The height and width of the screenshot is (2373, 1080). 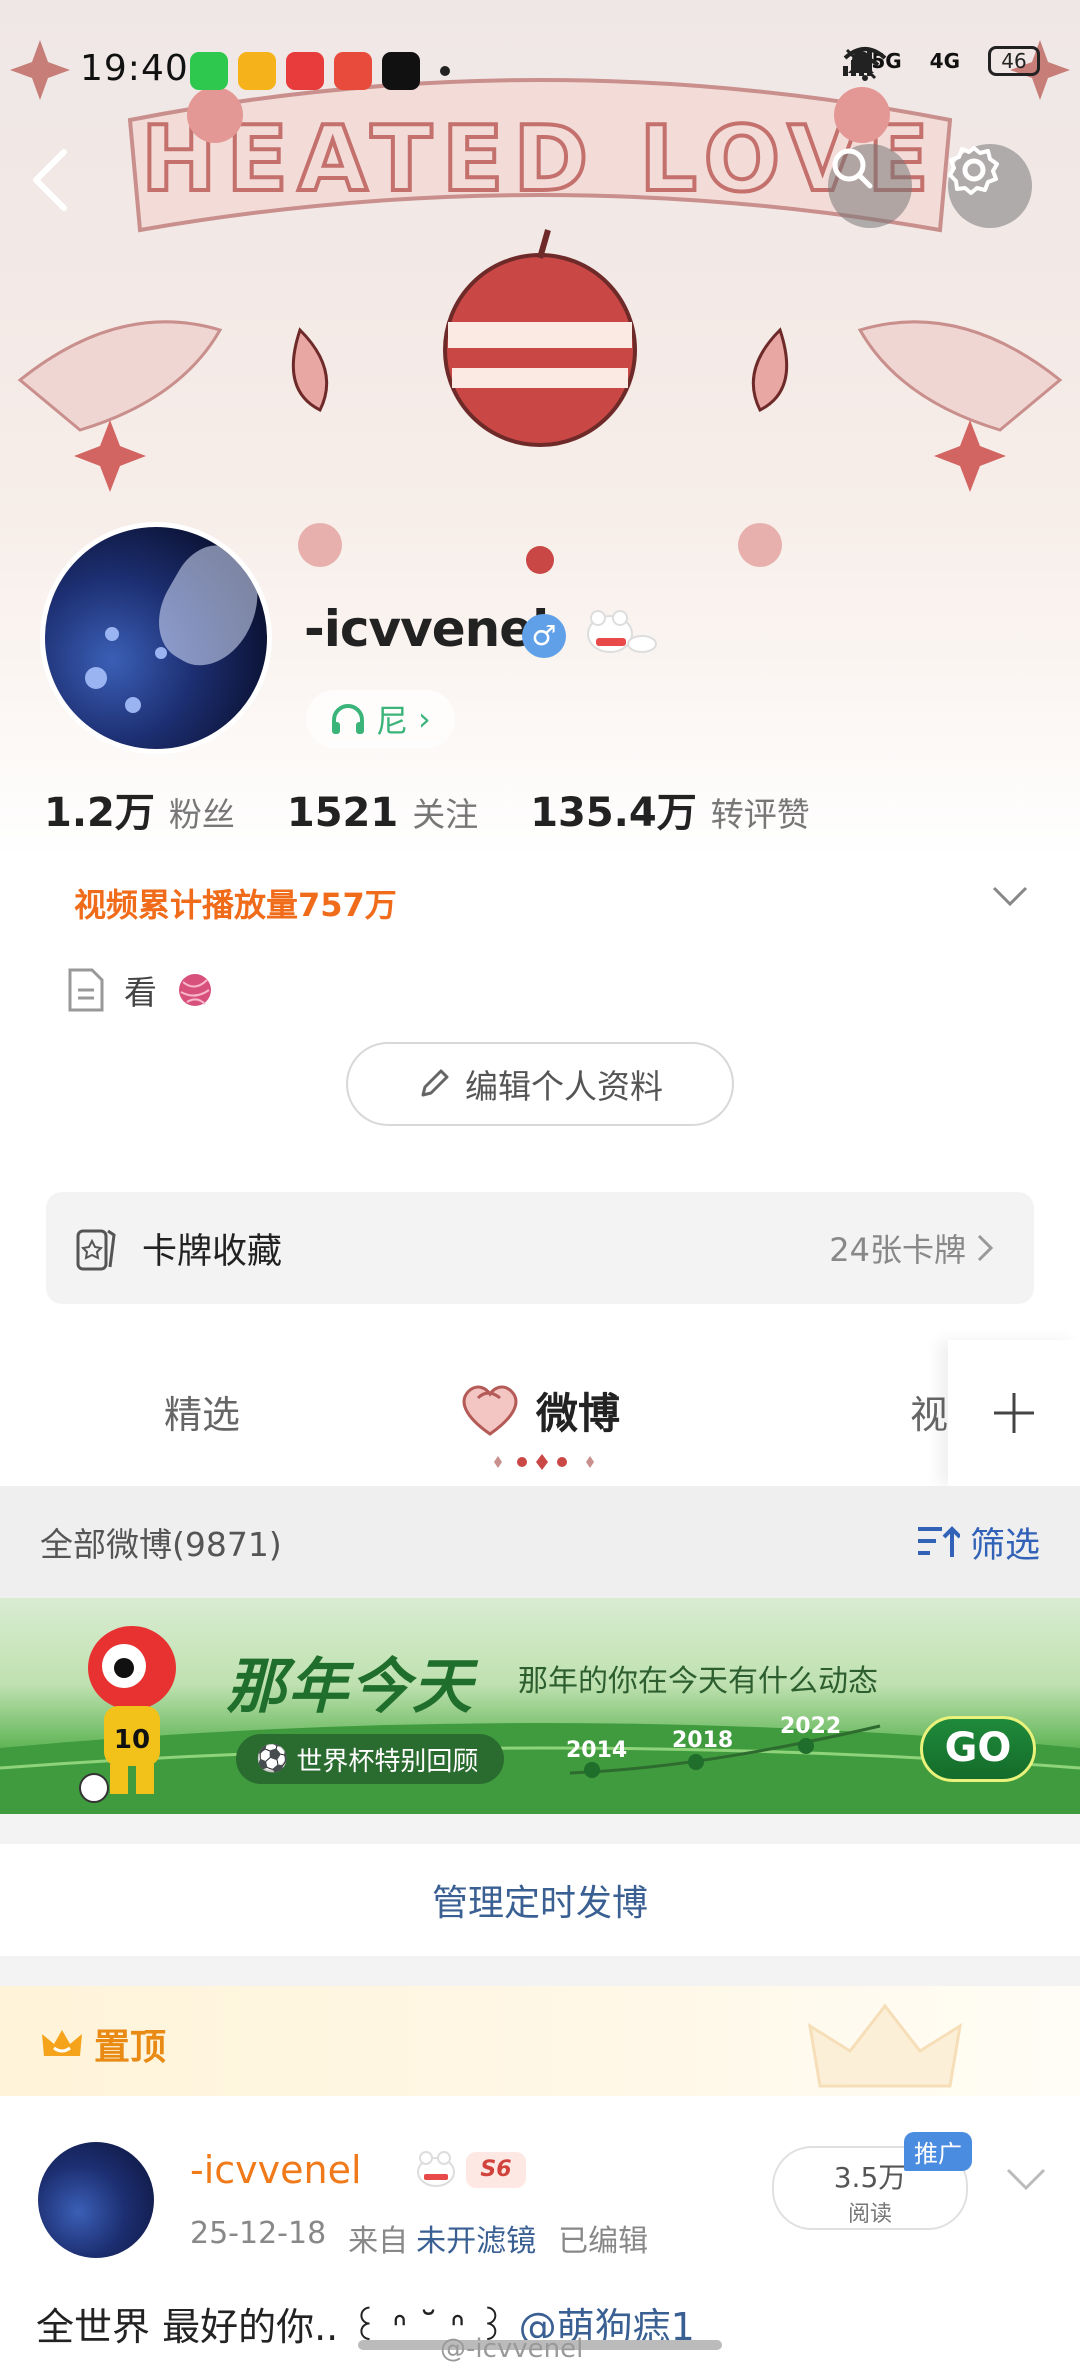 What do you see at coordinates (195, 990) in the screenshot?
I see `yarn-ball-icon` at bounding box center [195, 990].